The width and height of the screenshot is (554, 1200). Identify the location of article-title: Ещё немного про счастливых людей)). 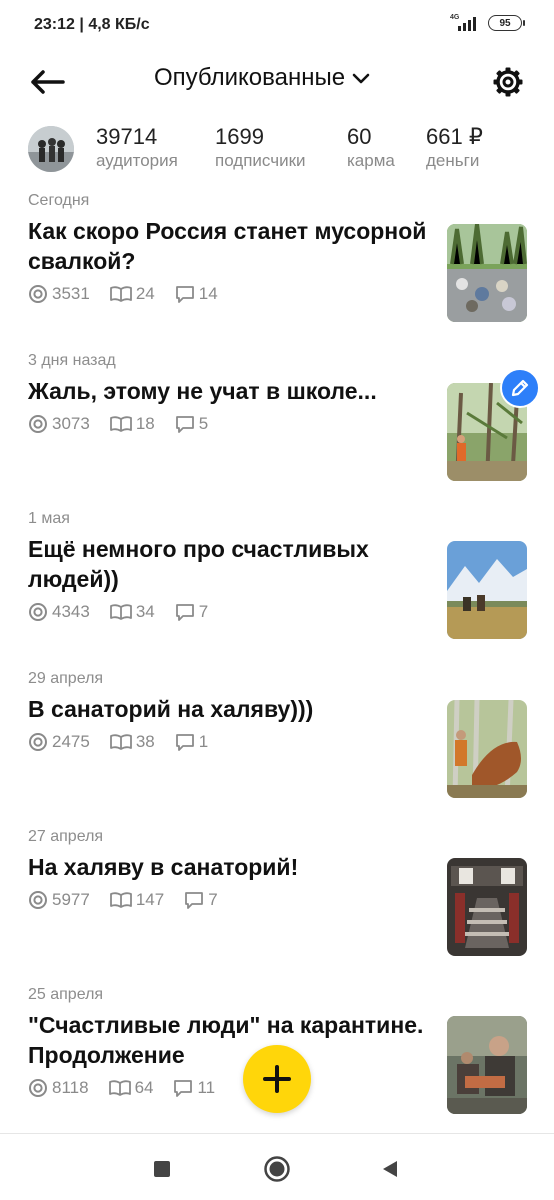
(198, 564).